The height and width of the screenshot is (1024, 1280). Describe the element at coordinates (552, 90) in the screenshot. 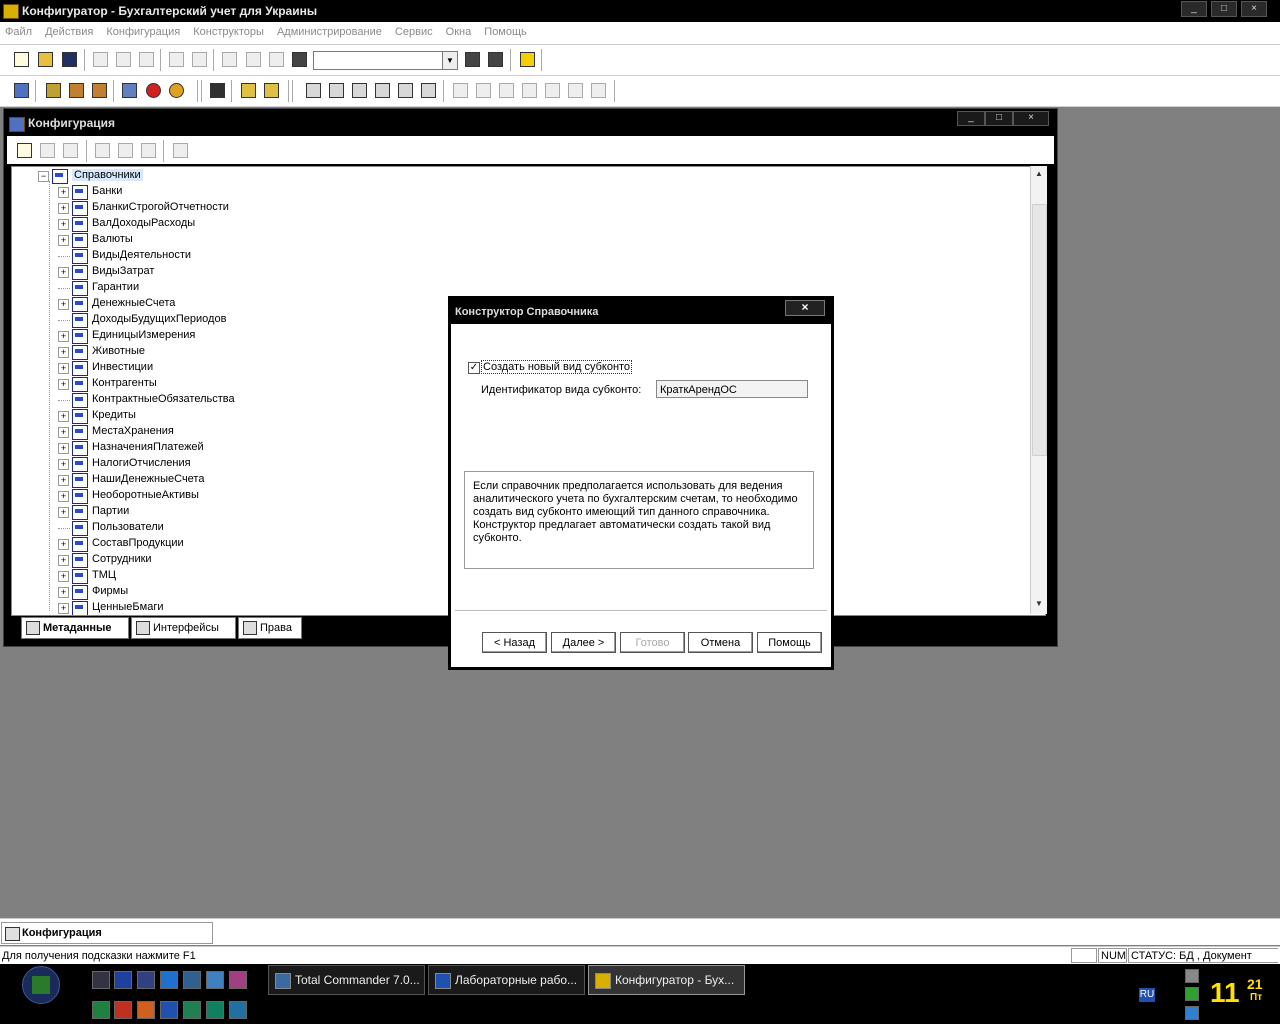

I see `wizard-11-icon` at that location.